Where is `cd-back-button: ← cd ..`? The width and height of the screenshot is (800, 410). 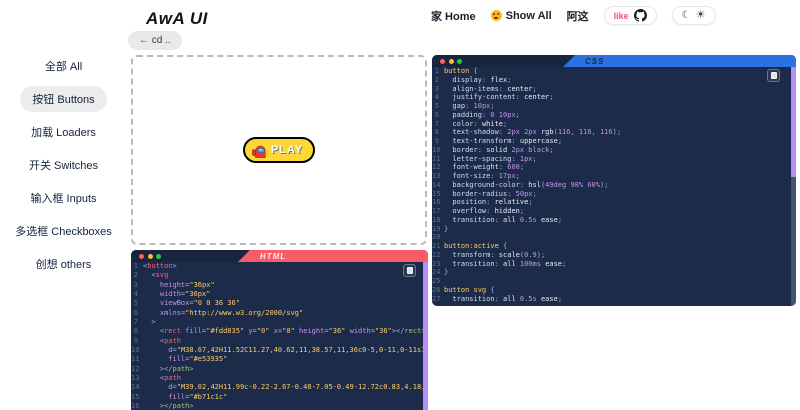
cd-back-button: ← cd .. is located at coordinates (155, 40).